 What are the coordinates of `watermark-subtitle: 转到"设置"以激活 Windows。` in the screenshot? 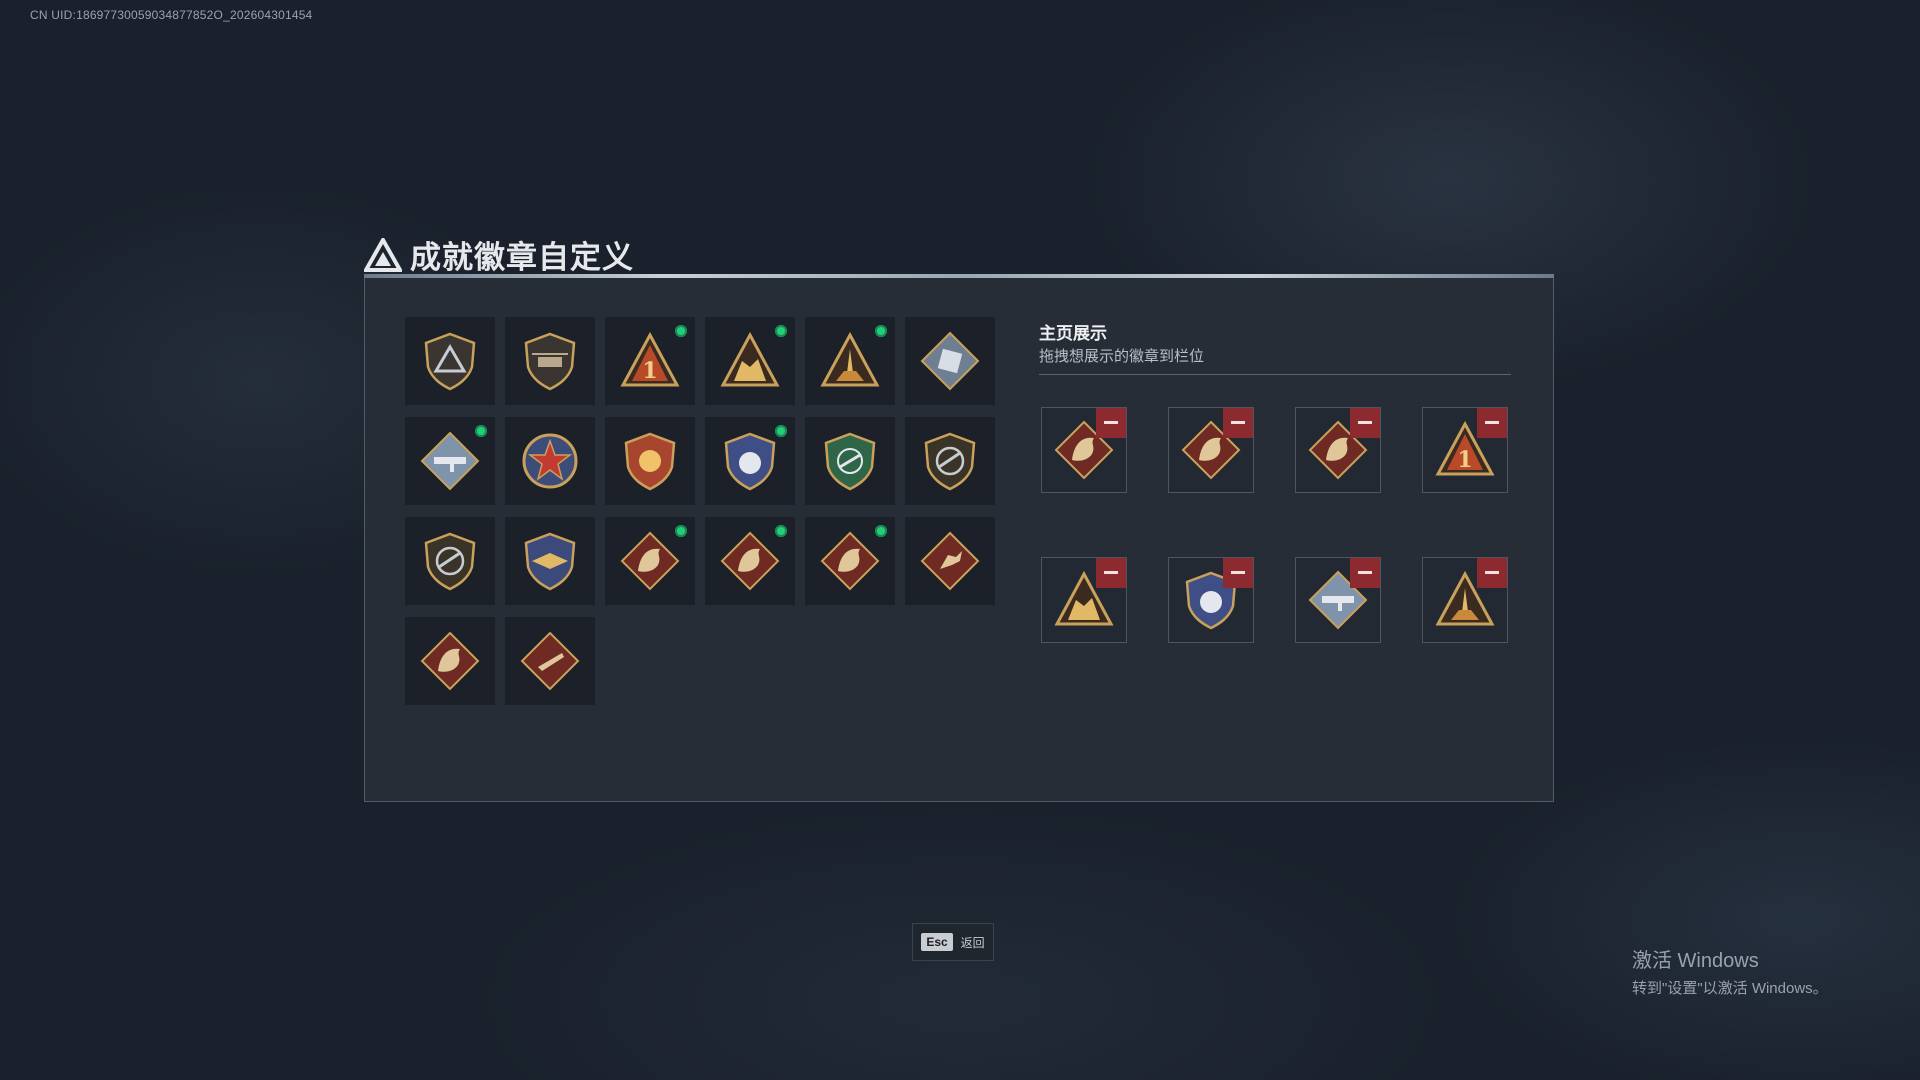 It's located at (1730, 988).